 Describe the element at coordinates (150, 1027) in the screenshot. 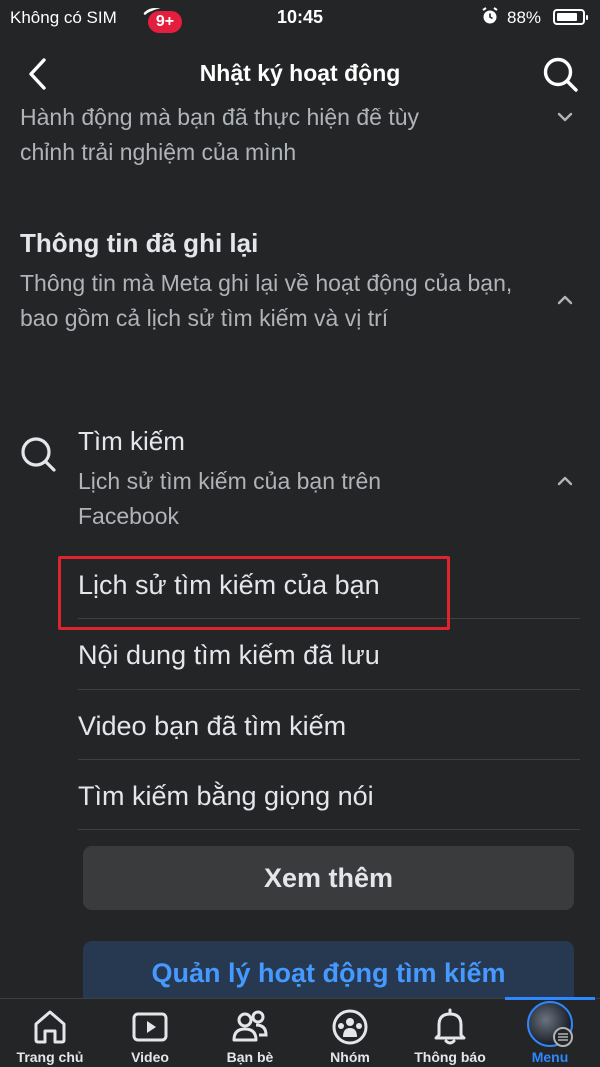

I see `video-icon` at that location.